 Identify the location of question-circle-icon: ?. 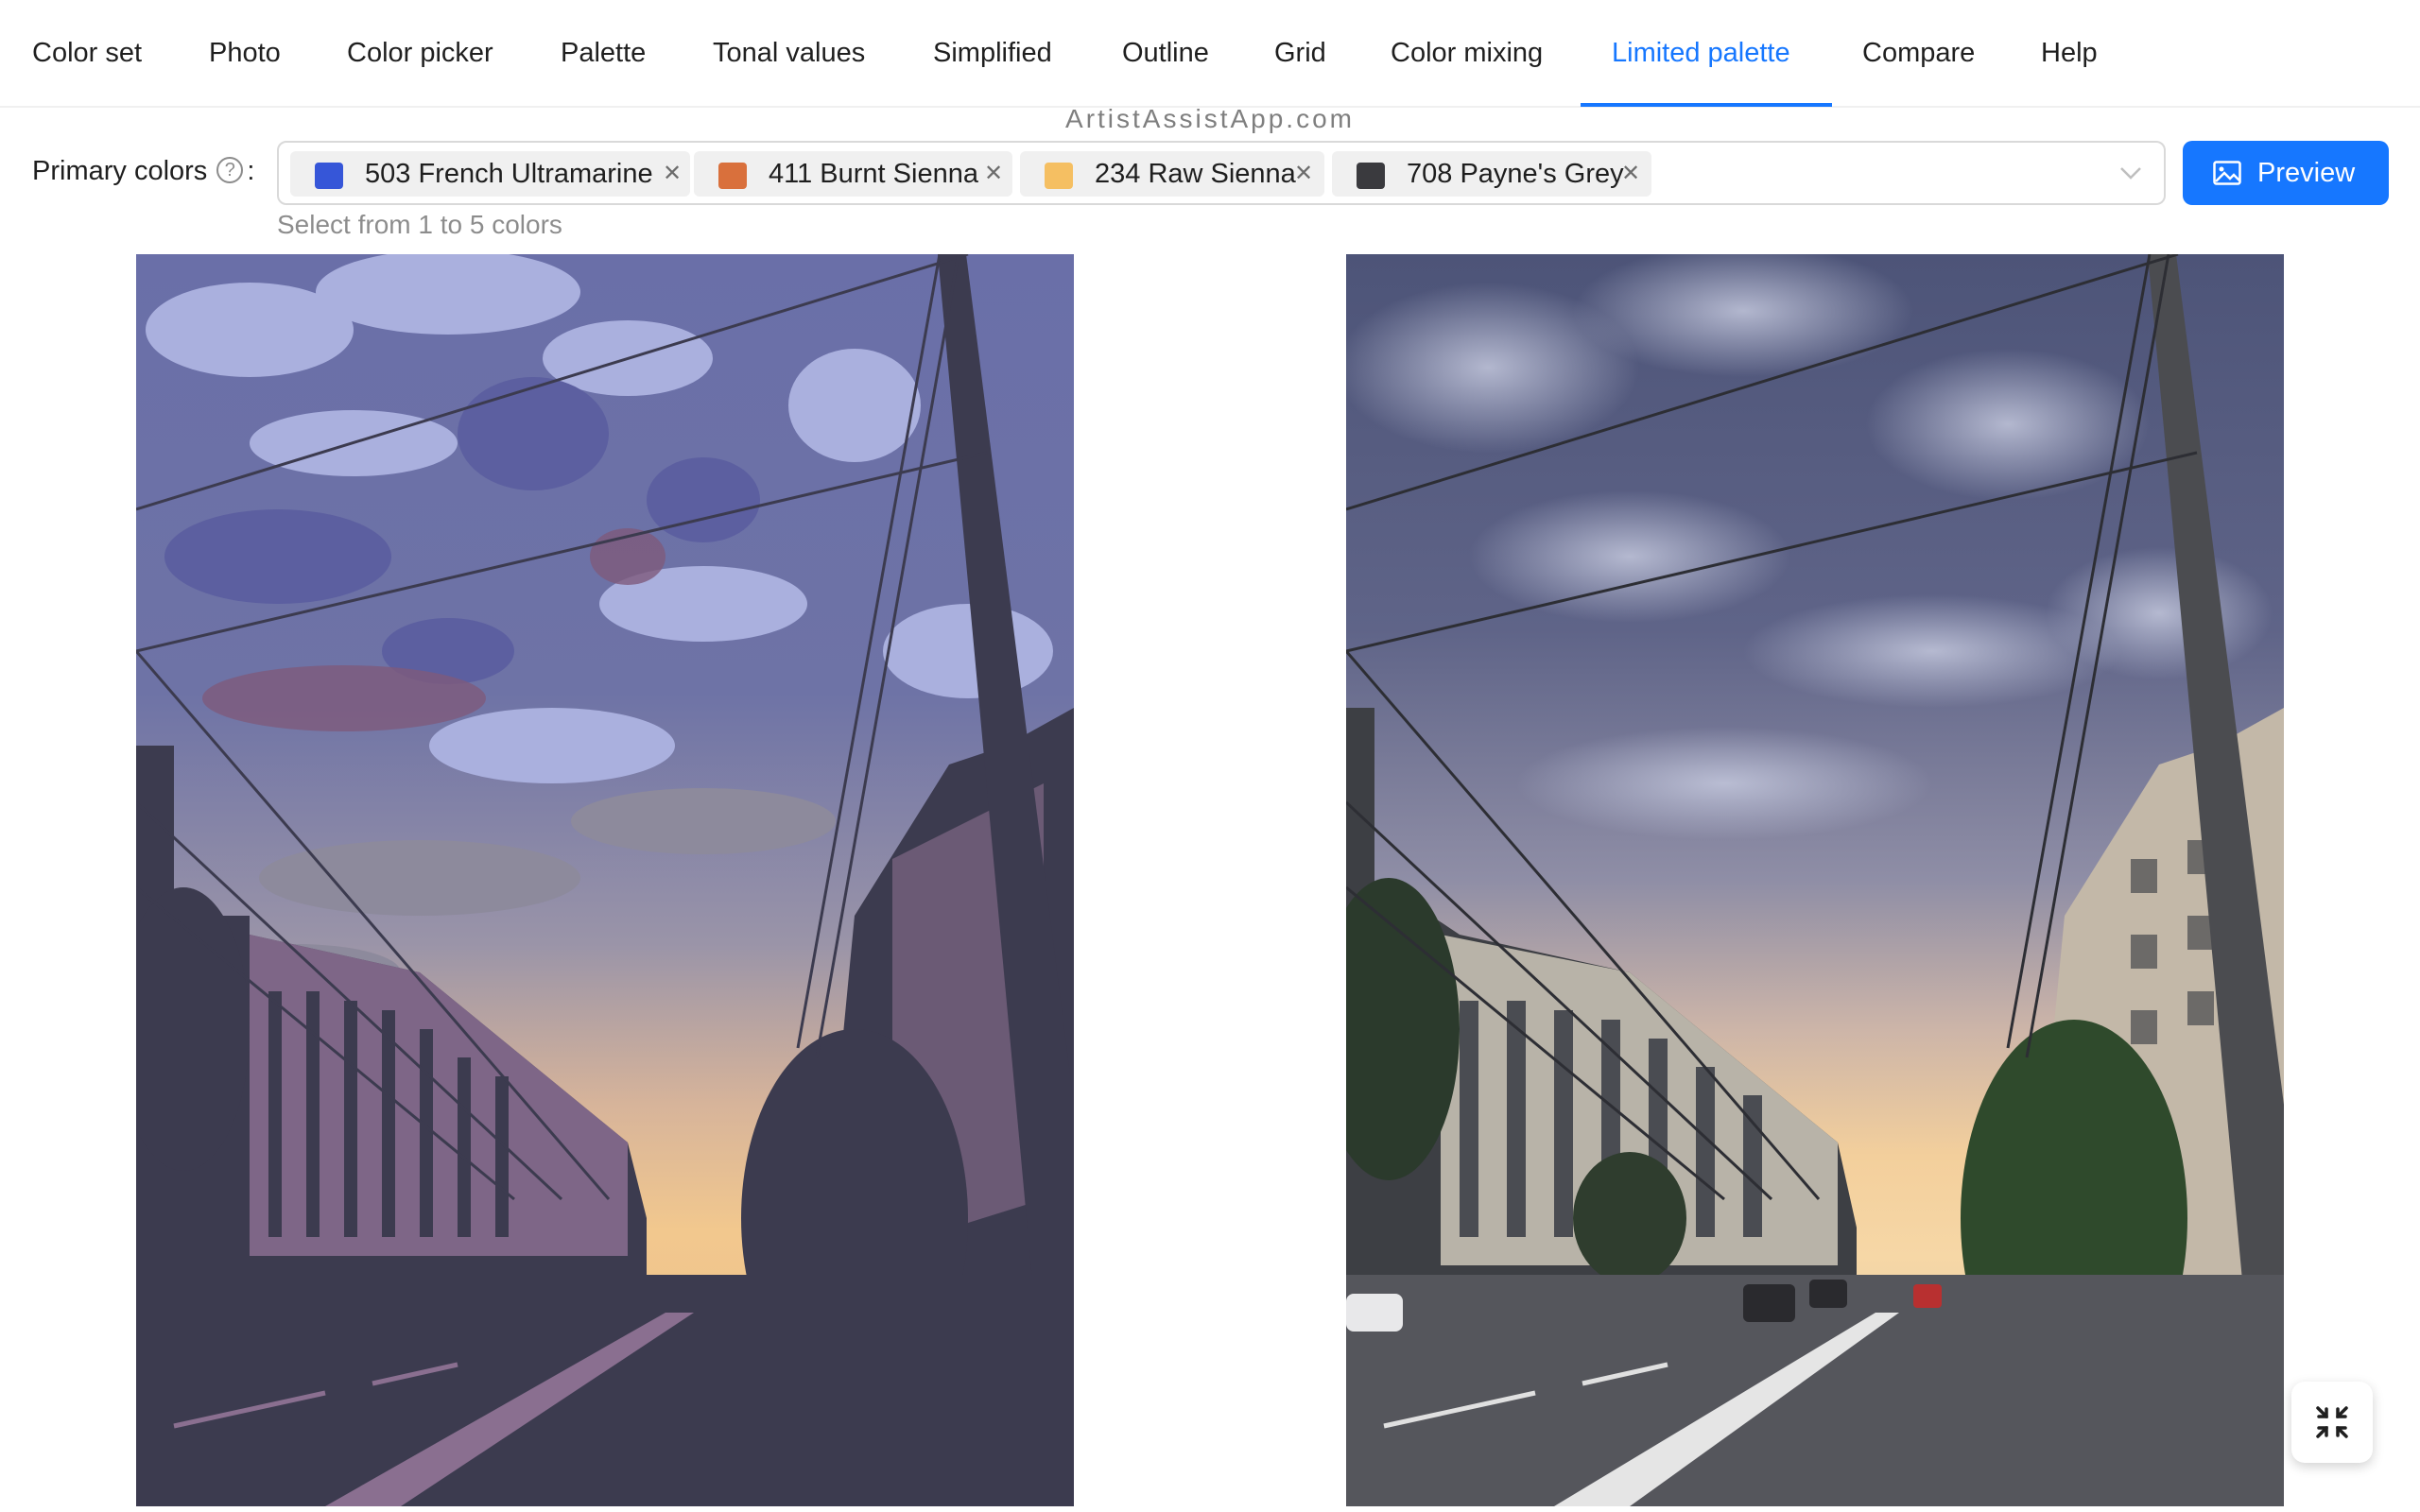
(230, 170).